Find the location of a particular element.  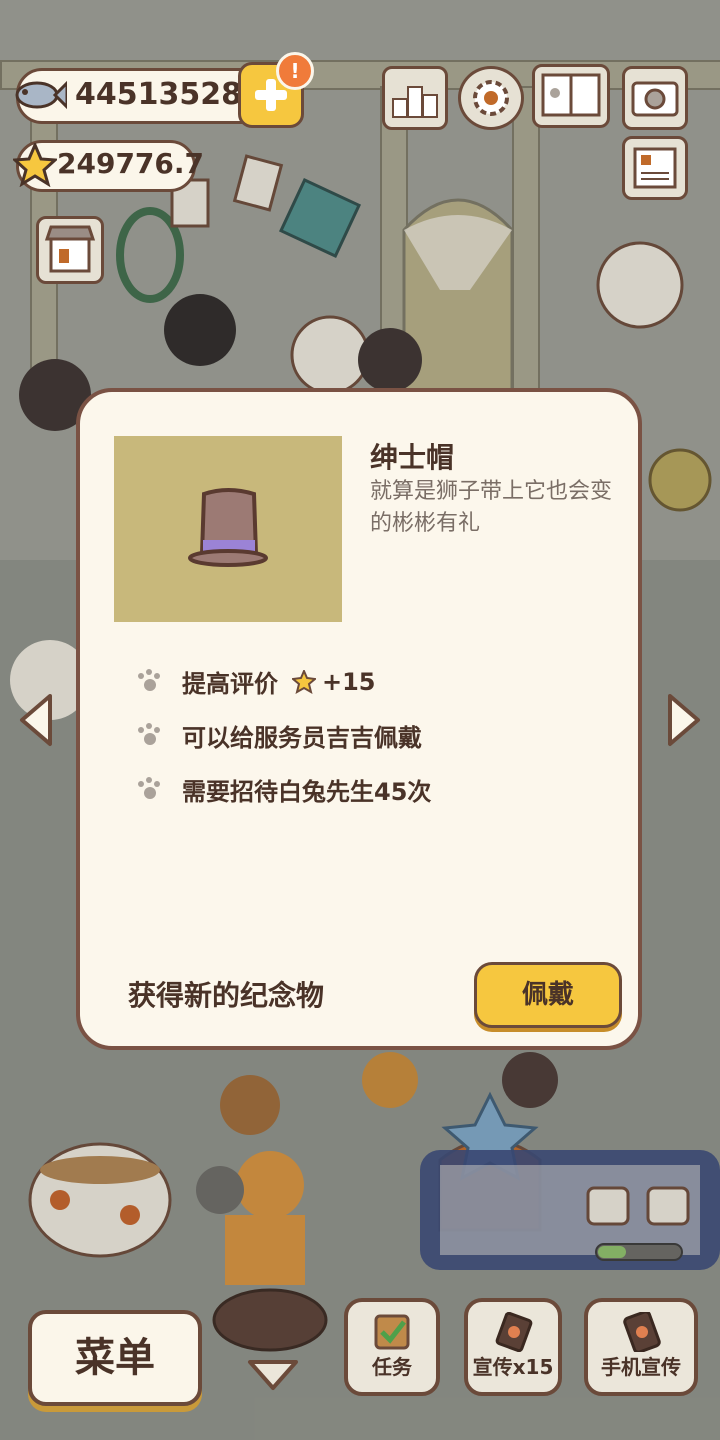

paw-book-icon is located at coordinates (571, 96).